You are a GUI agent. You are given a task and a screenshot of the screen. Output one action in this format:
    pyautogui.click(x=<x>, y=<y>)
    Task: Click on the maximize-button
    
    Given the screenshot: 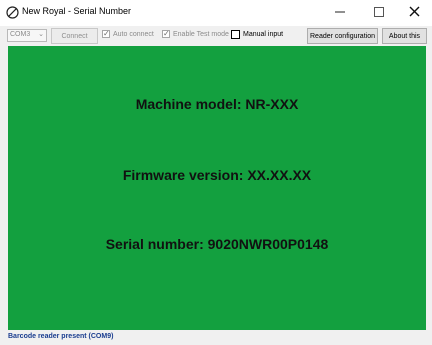 What is the action you would take?
    pyautogui.click(x=379, y=13)
    